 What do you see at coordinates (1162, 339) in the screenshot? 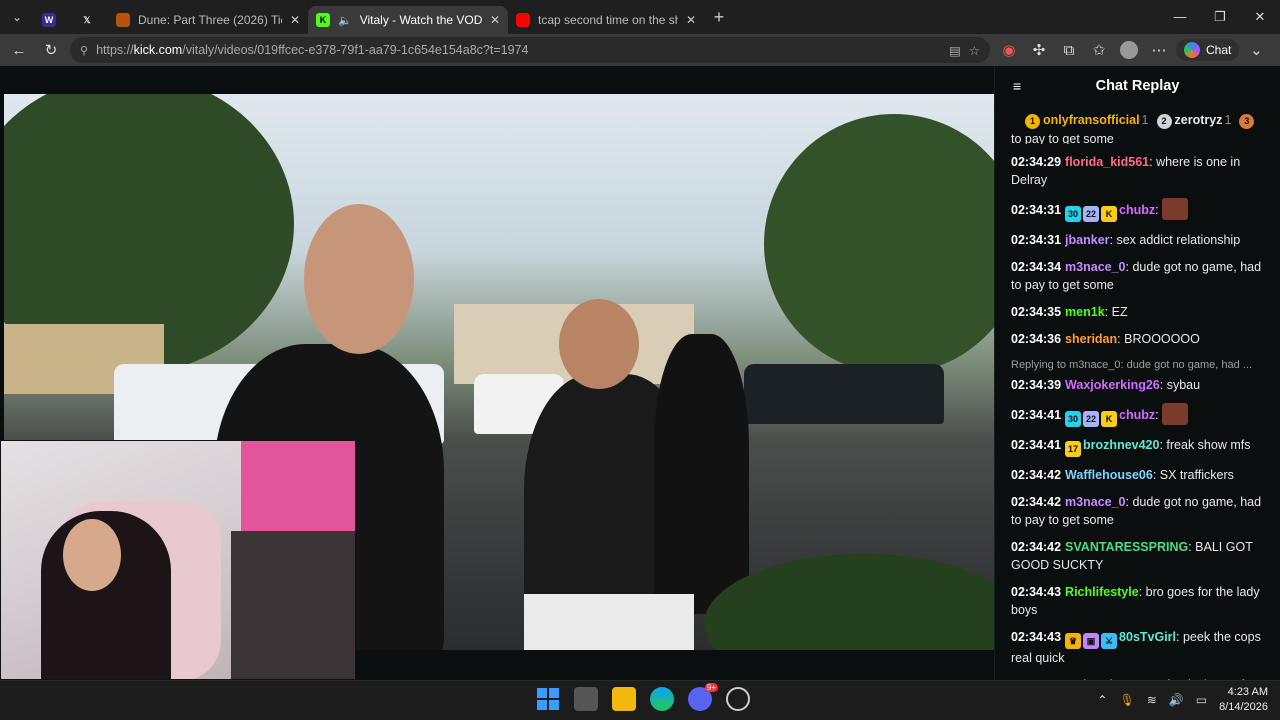
I see `message-text: BROOOOOO` at bounding box center [1162, 339].